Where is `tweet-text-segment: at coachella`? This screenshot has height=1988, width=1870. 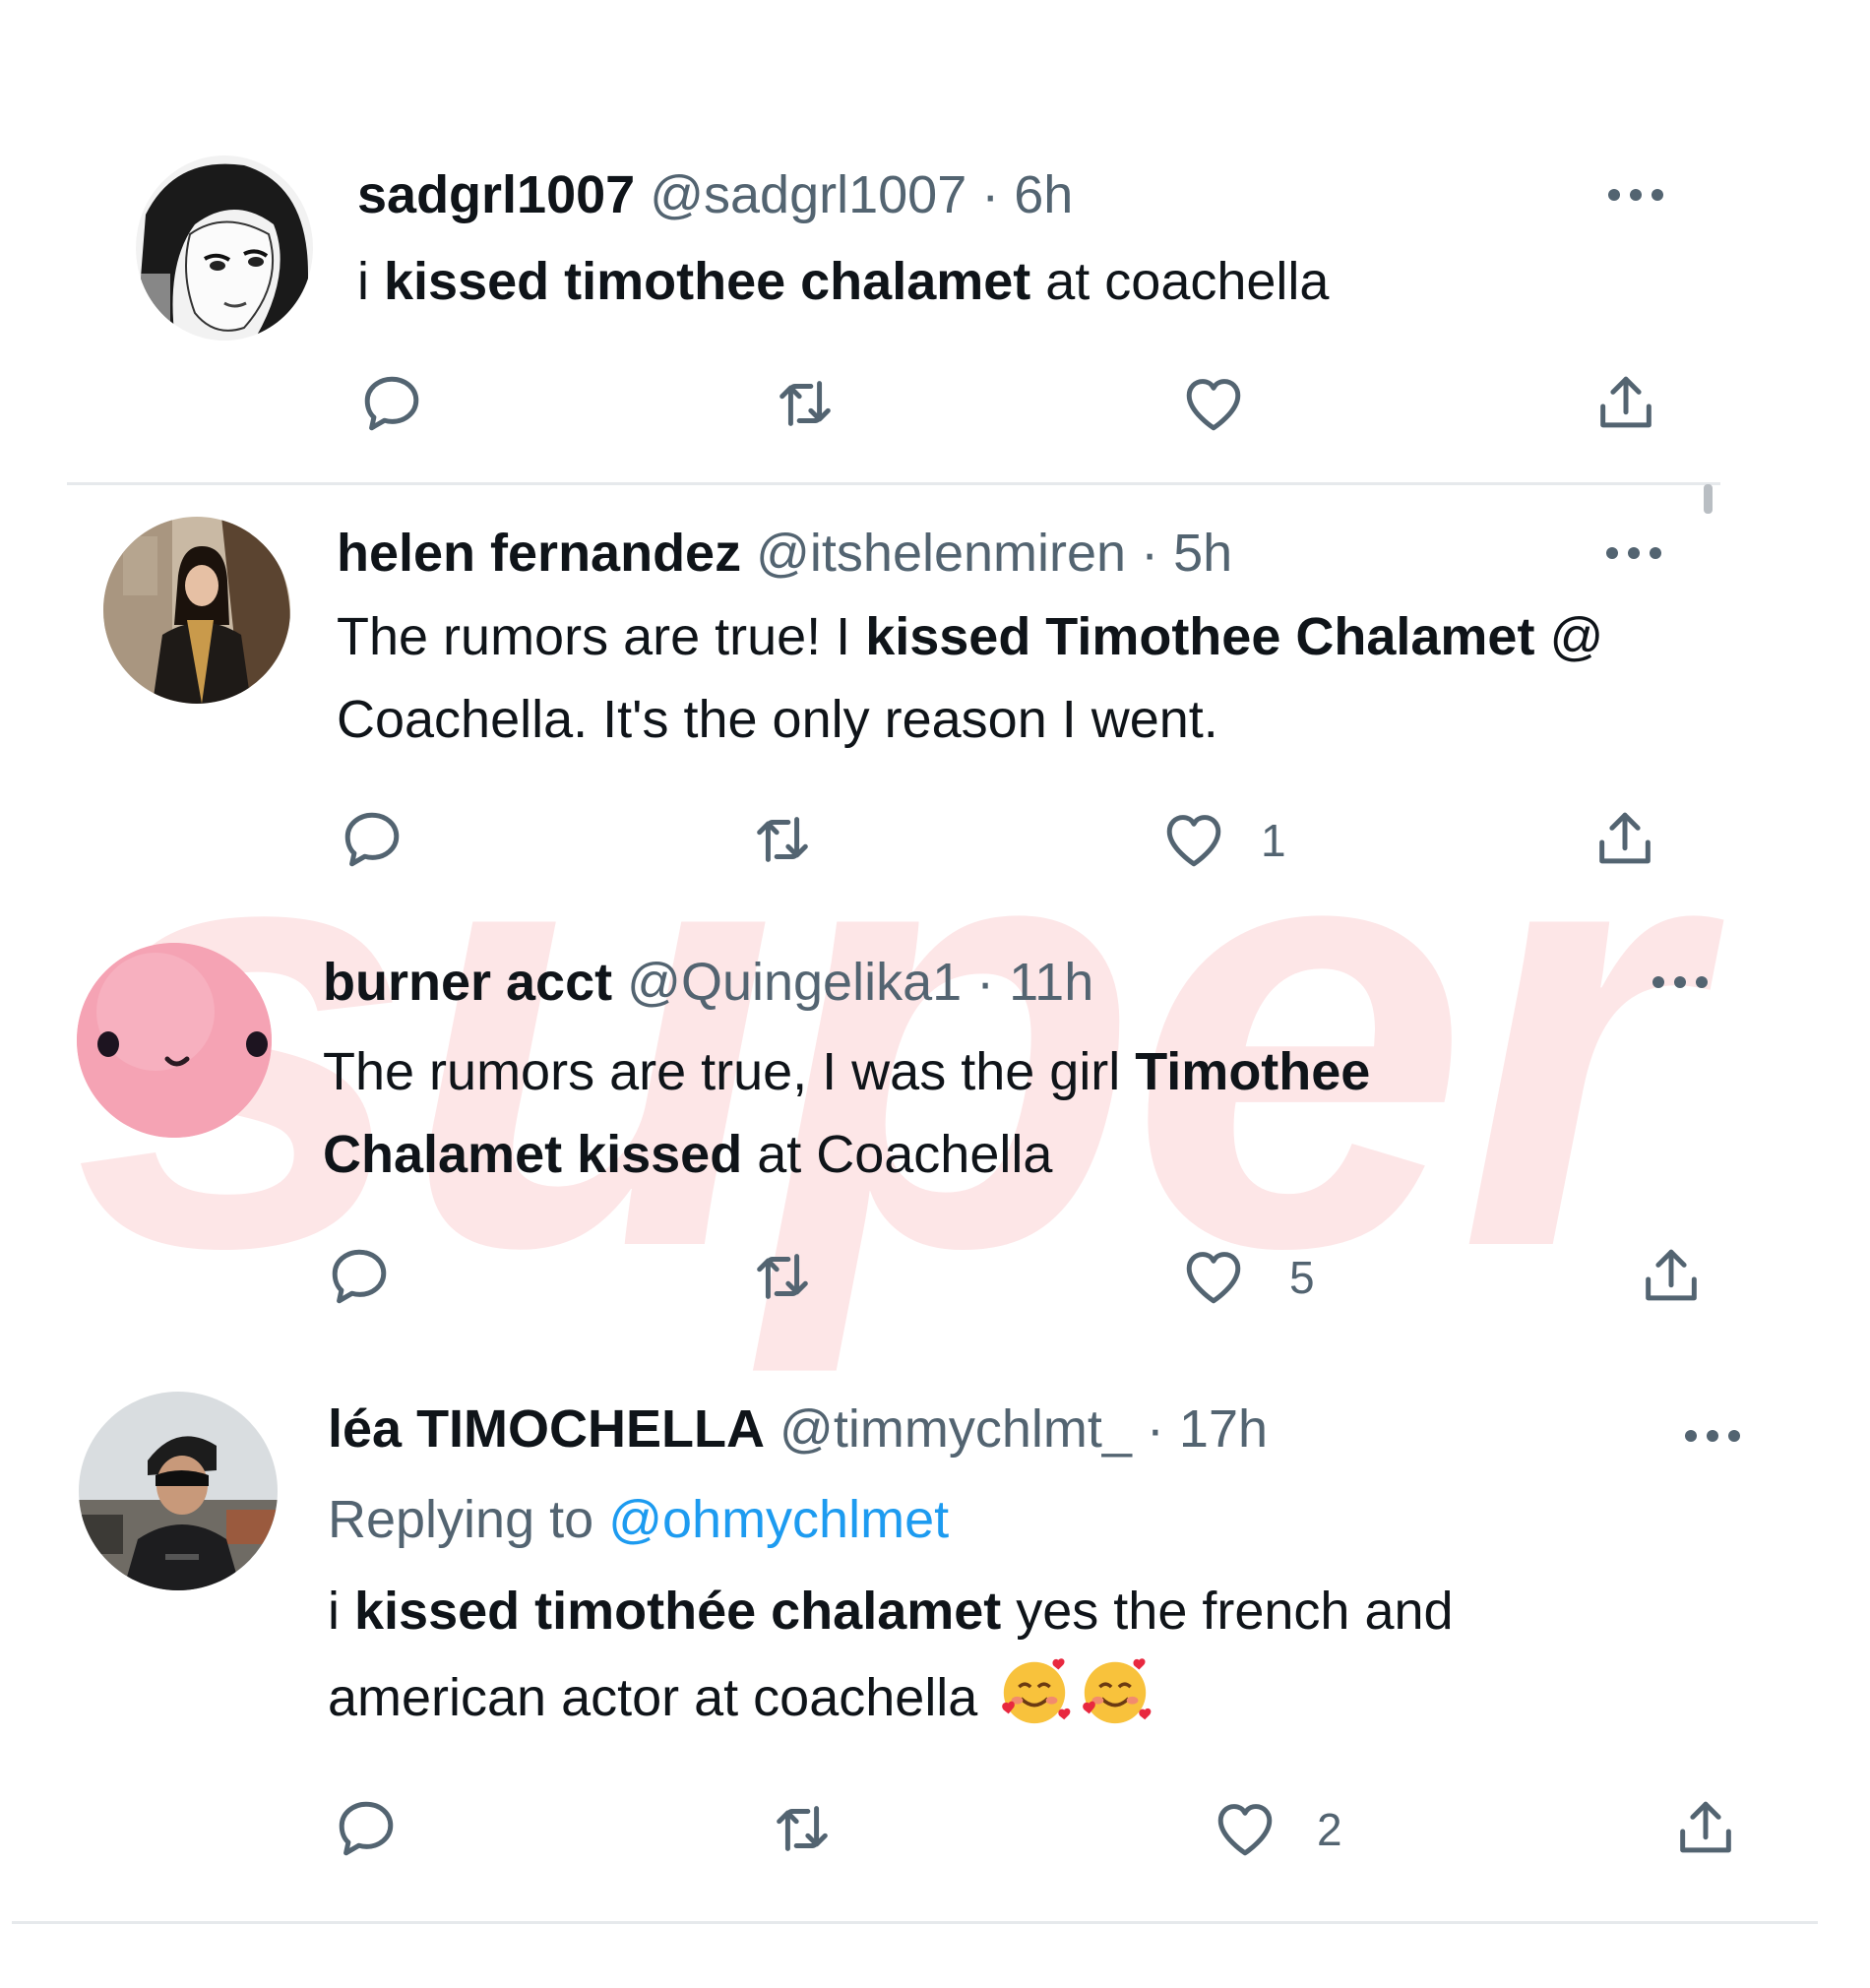
tweet-text-segment: at coachella is located at coordinates (1180, 282).